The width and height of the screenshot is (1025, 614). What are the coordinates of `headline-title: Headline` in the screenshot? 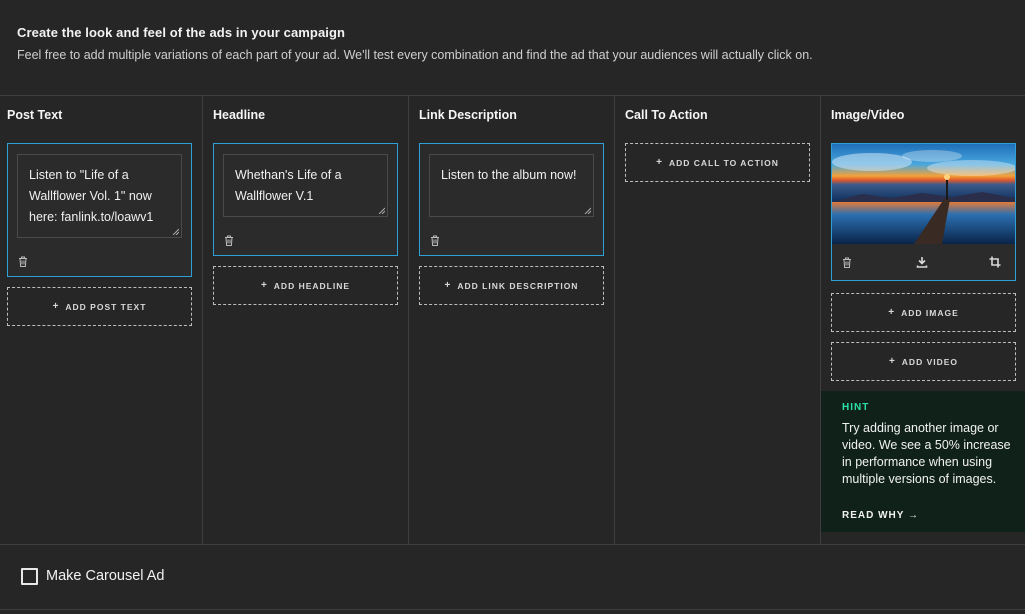 It's located at (239, 115).